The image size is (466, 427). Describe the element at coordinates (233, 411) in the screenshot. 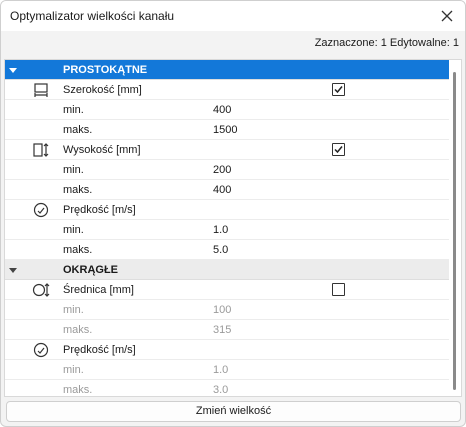

I see `resize-button: Zmień wielkość` at that location.